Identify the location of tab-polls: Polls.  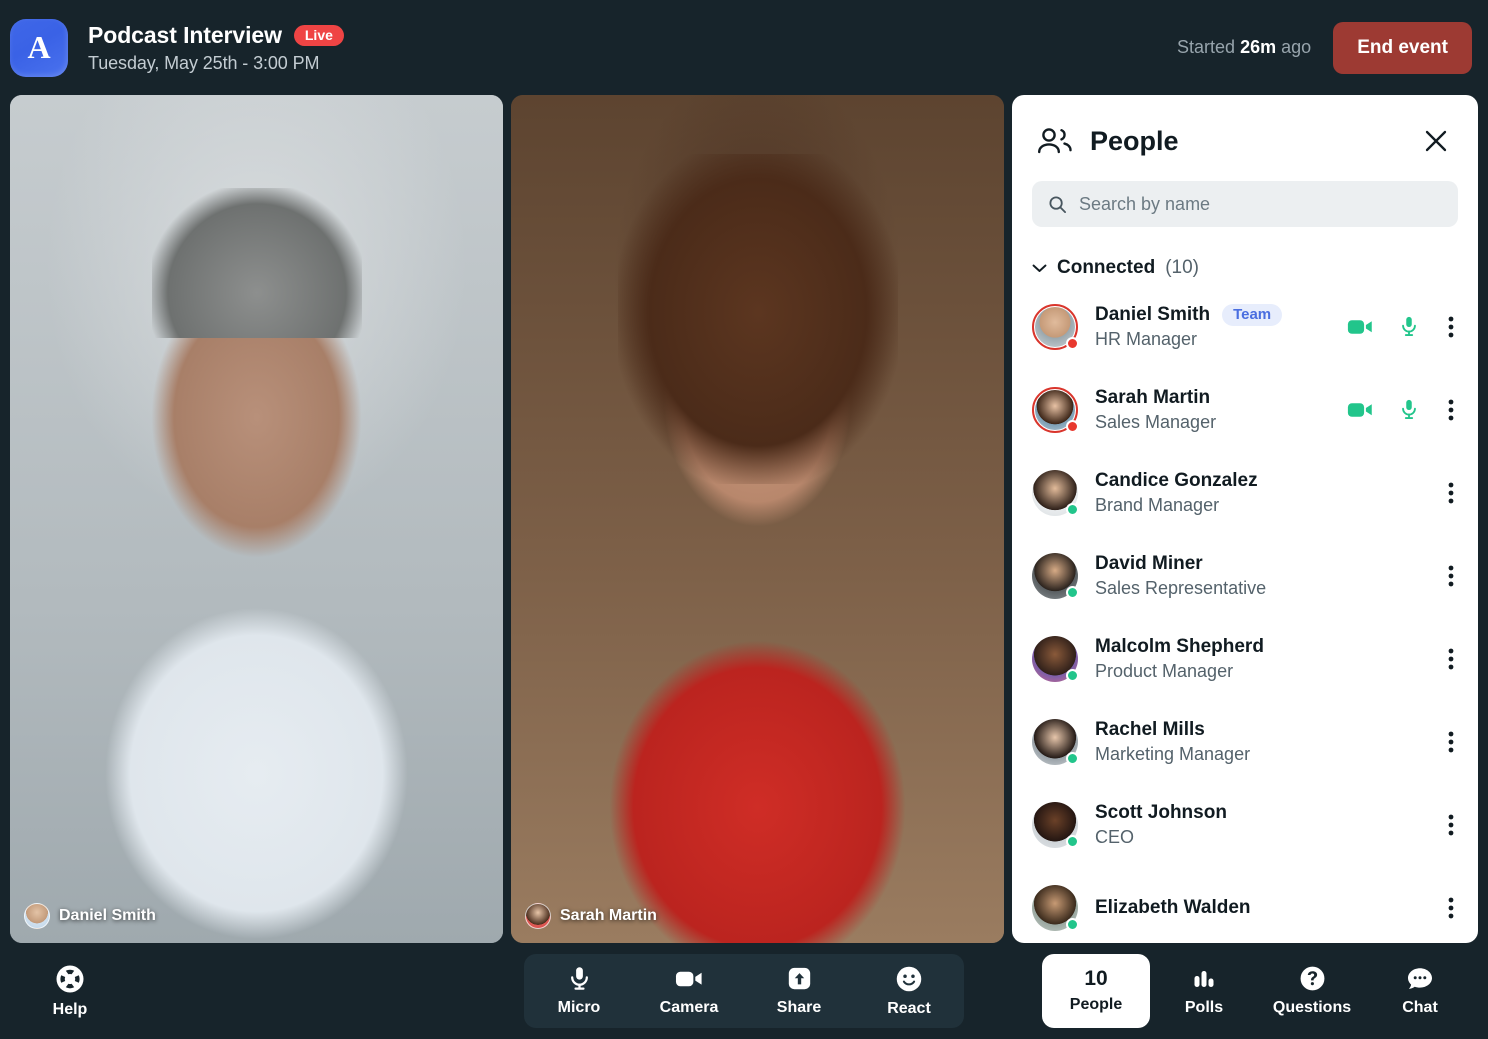
(1204, 991).